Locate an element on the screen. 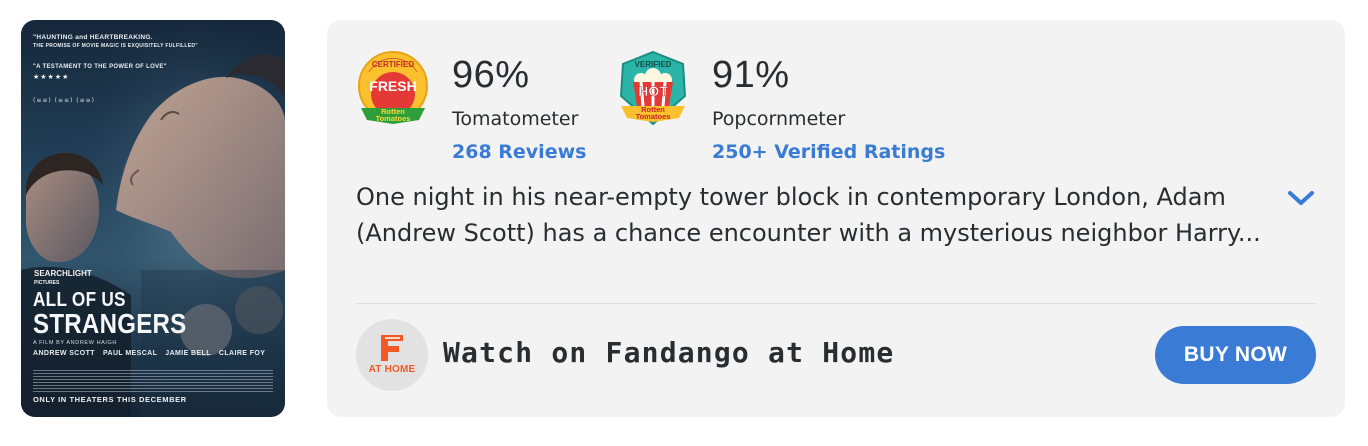 The width and height of the screenshot is (1368, 446). fandango-at-home-text: AT HOME is located at coordinates (392, 369).